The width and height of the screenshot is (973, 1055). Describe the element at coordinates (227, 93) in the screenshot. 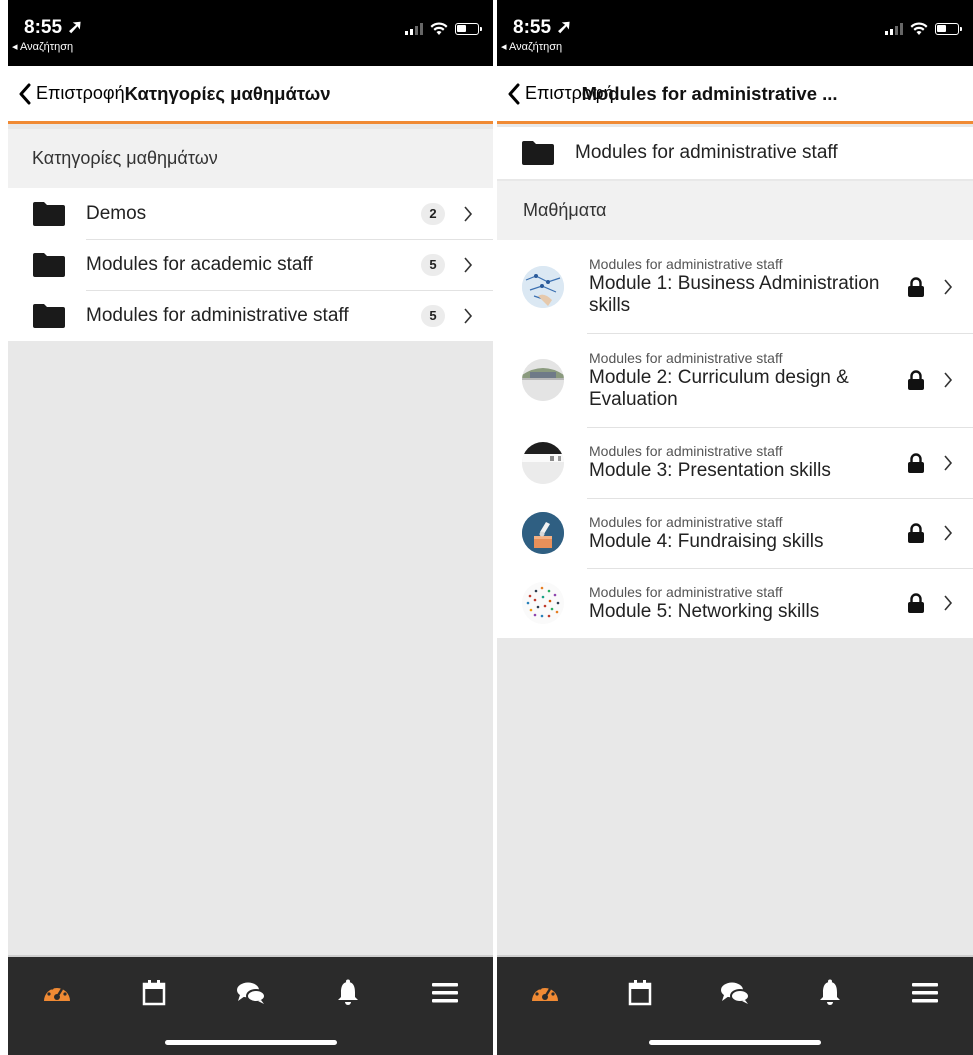

I see `page-title: Κατηγορίες μαθημάτων` at that location.